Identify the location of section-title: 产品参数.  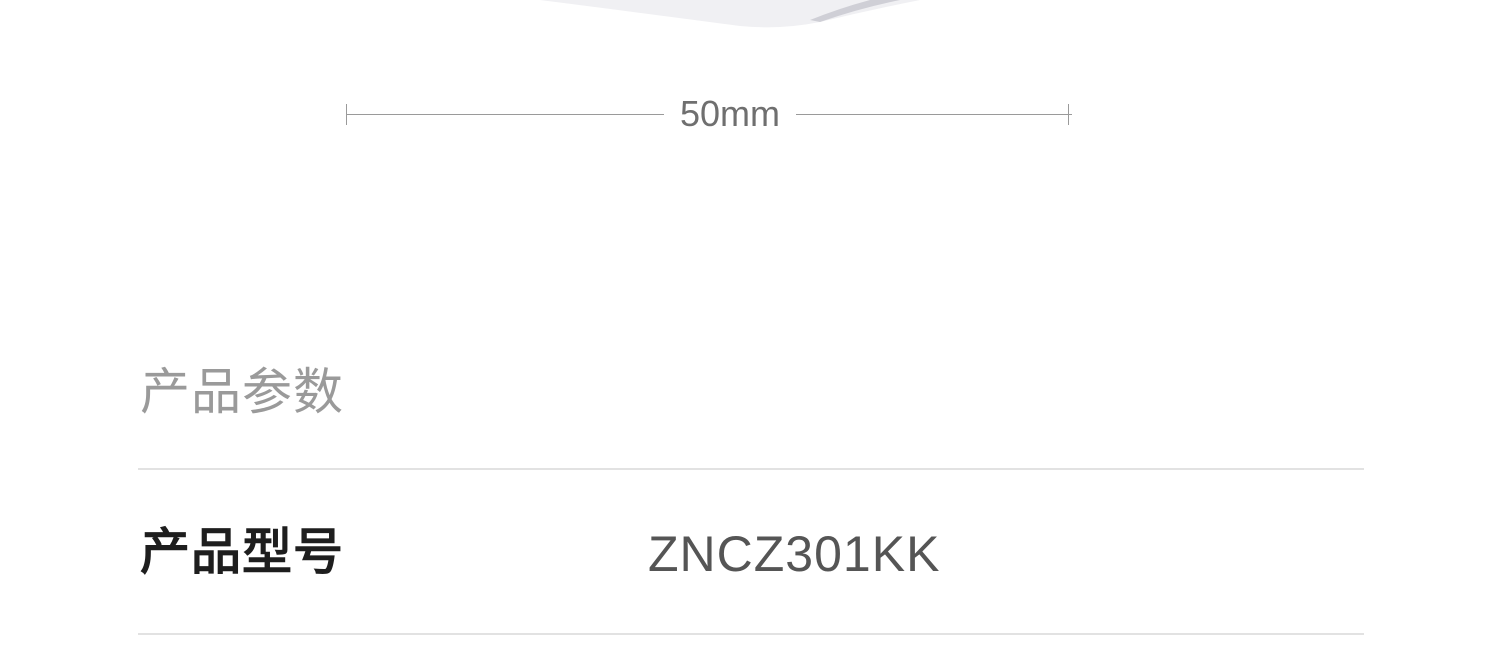
(242, 392).